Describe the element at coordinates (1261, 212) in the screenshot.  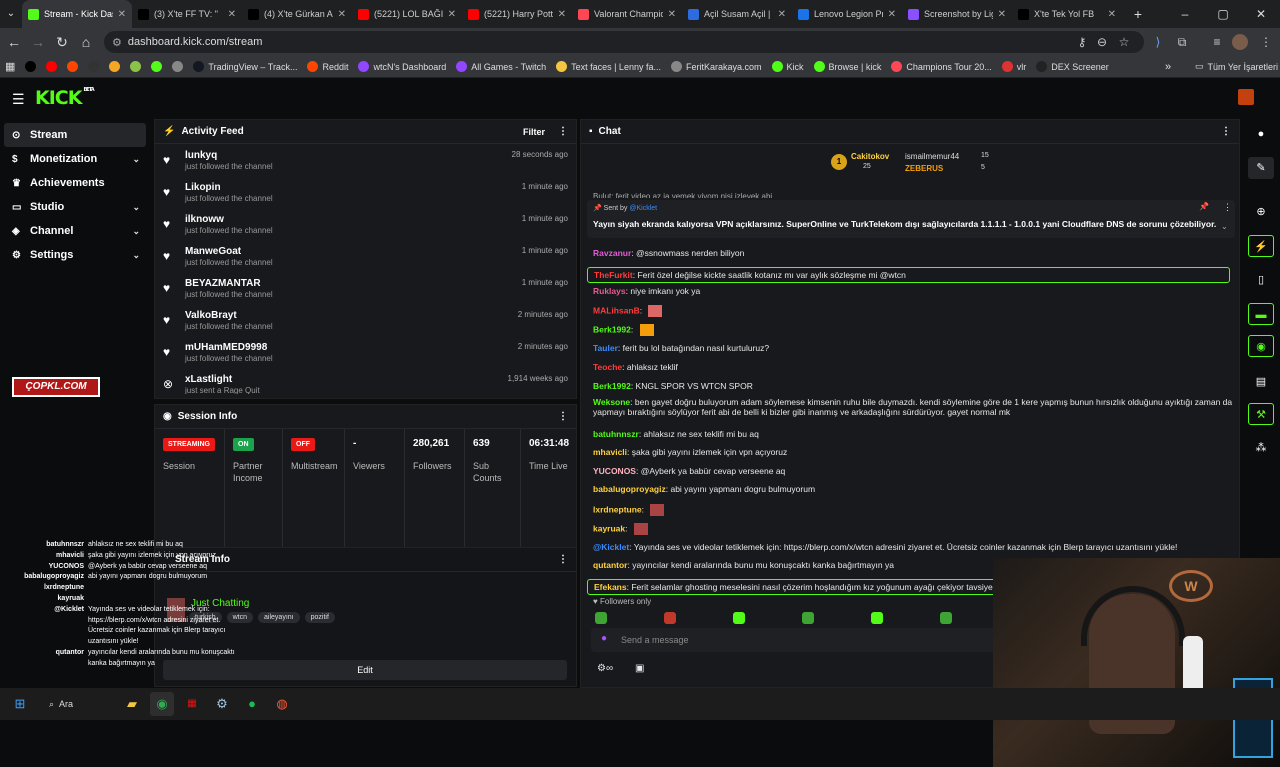
I see `crosshair-icon: ⊕` at that location.